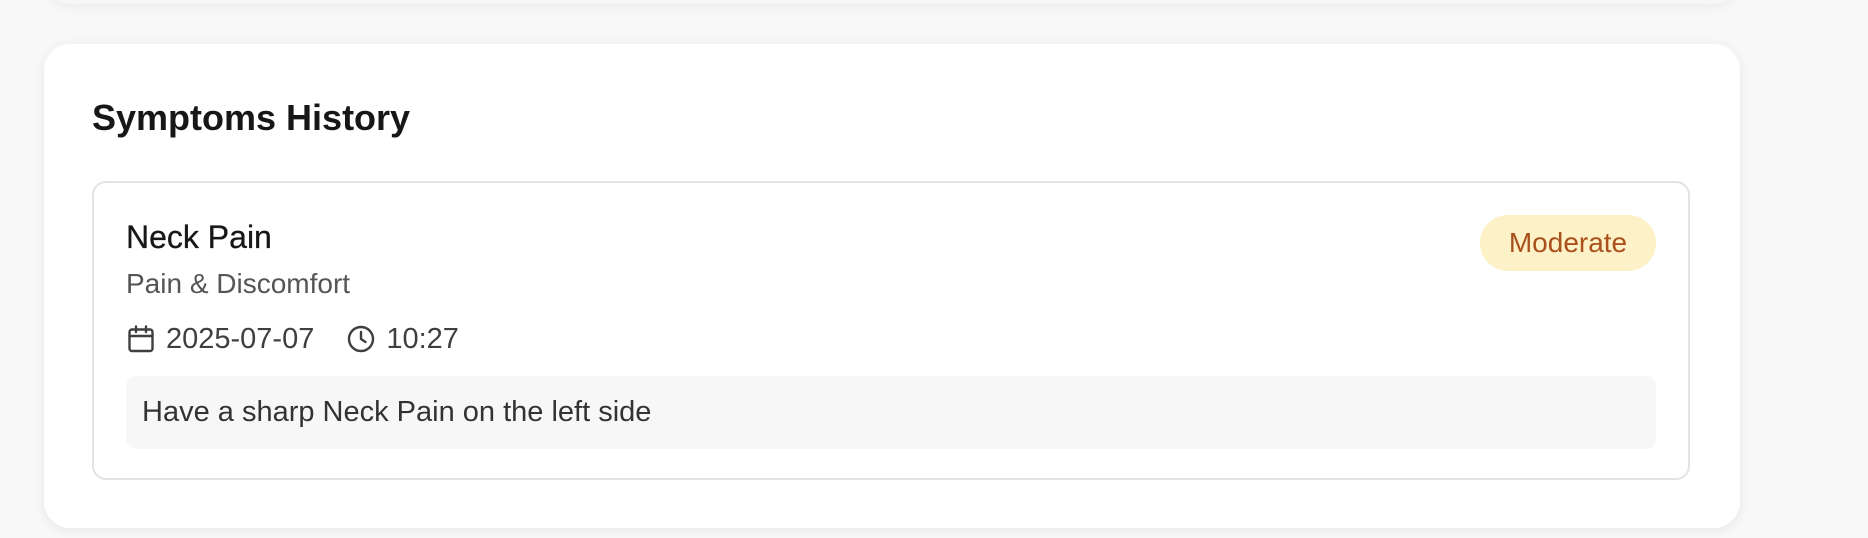  I want to click on clock-icon, so click(361, 339).